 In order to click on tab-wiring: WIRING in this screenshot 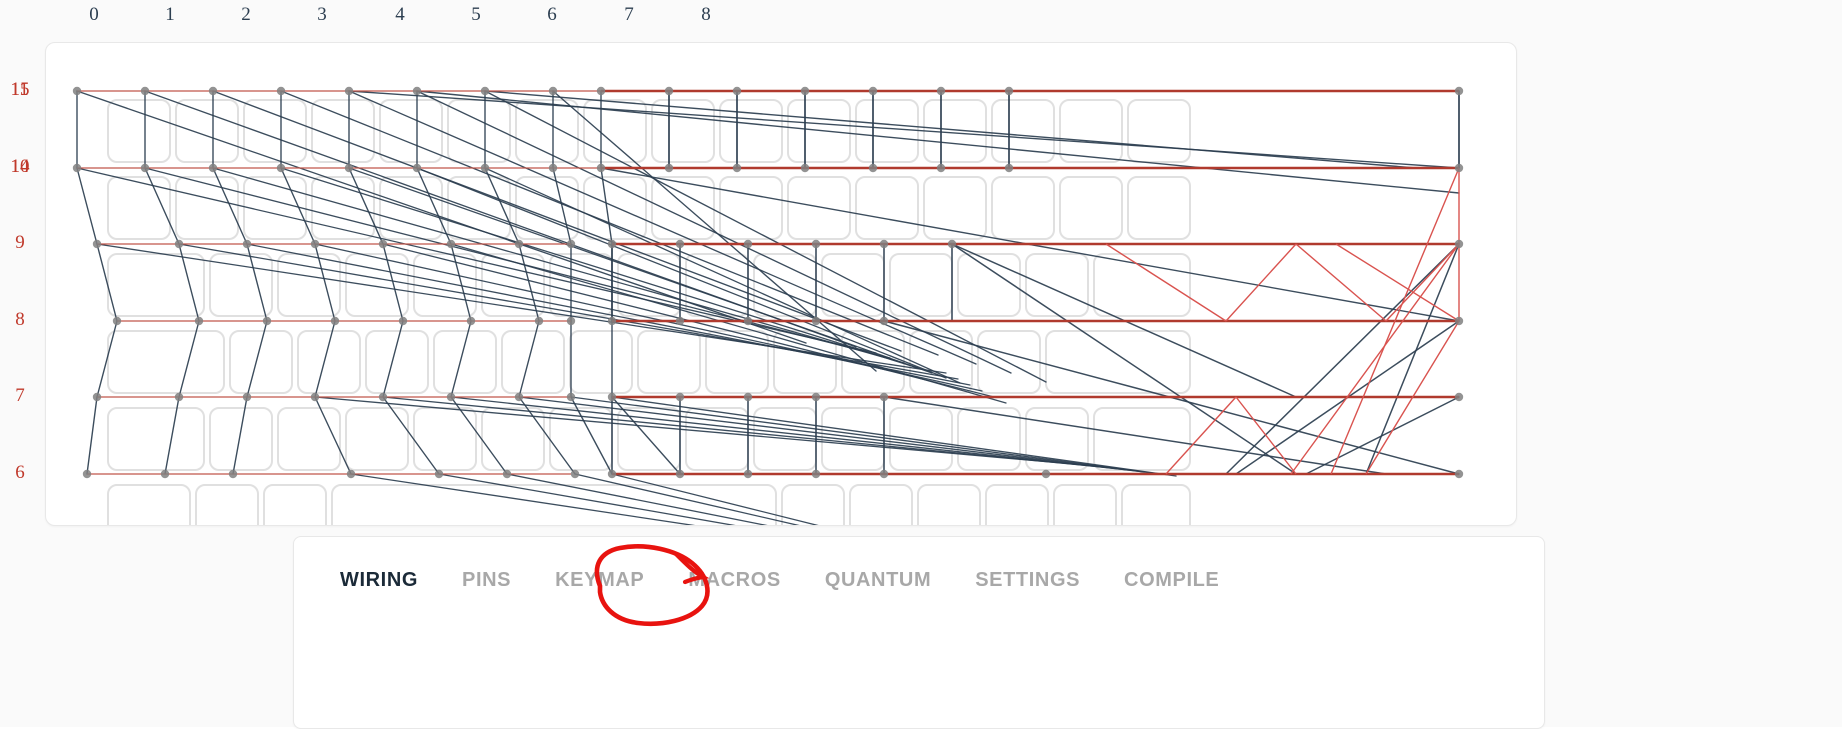, I will do `click(379, 580)`.